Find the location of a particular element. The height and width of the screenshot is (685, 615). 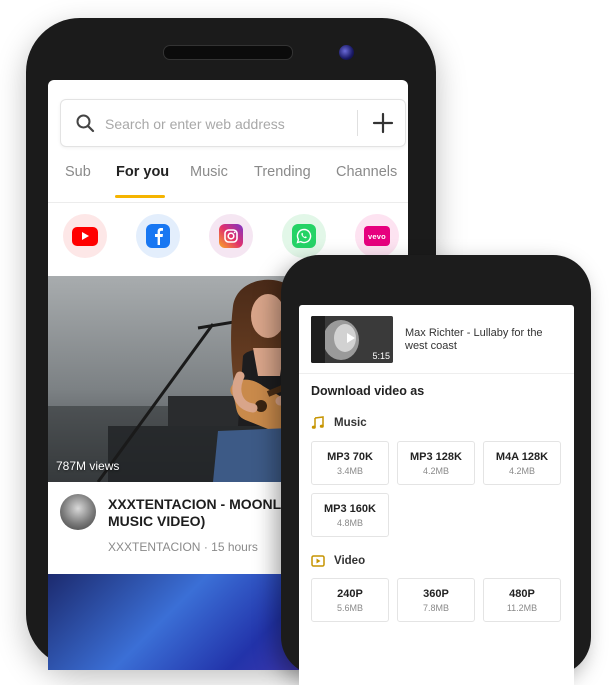

format-quality: MP3 128K is located at coordinates (436, 457).